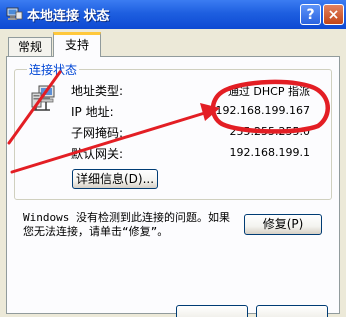 This screenshot has height=317, width=346. Describe the element at coordinates (43, 98) in the screenshot. I see `network-computer-icon` at that location.